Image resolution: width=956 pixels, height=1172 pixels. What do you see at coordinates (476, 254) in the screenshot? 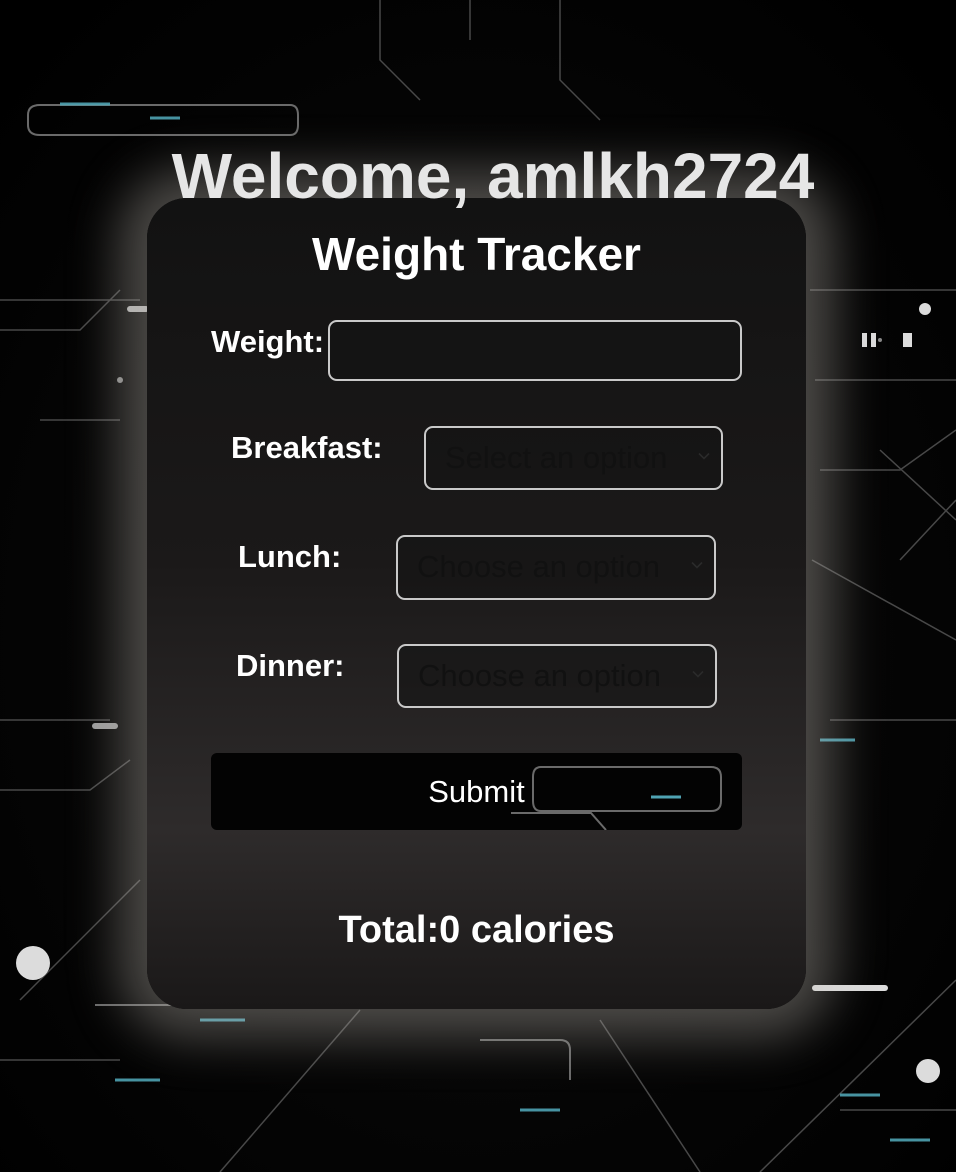
I see `tracker-title: Weight Tracker` at bounding box center [476, 254].